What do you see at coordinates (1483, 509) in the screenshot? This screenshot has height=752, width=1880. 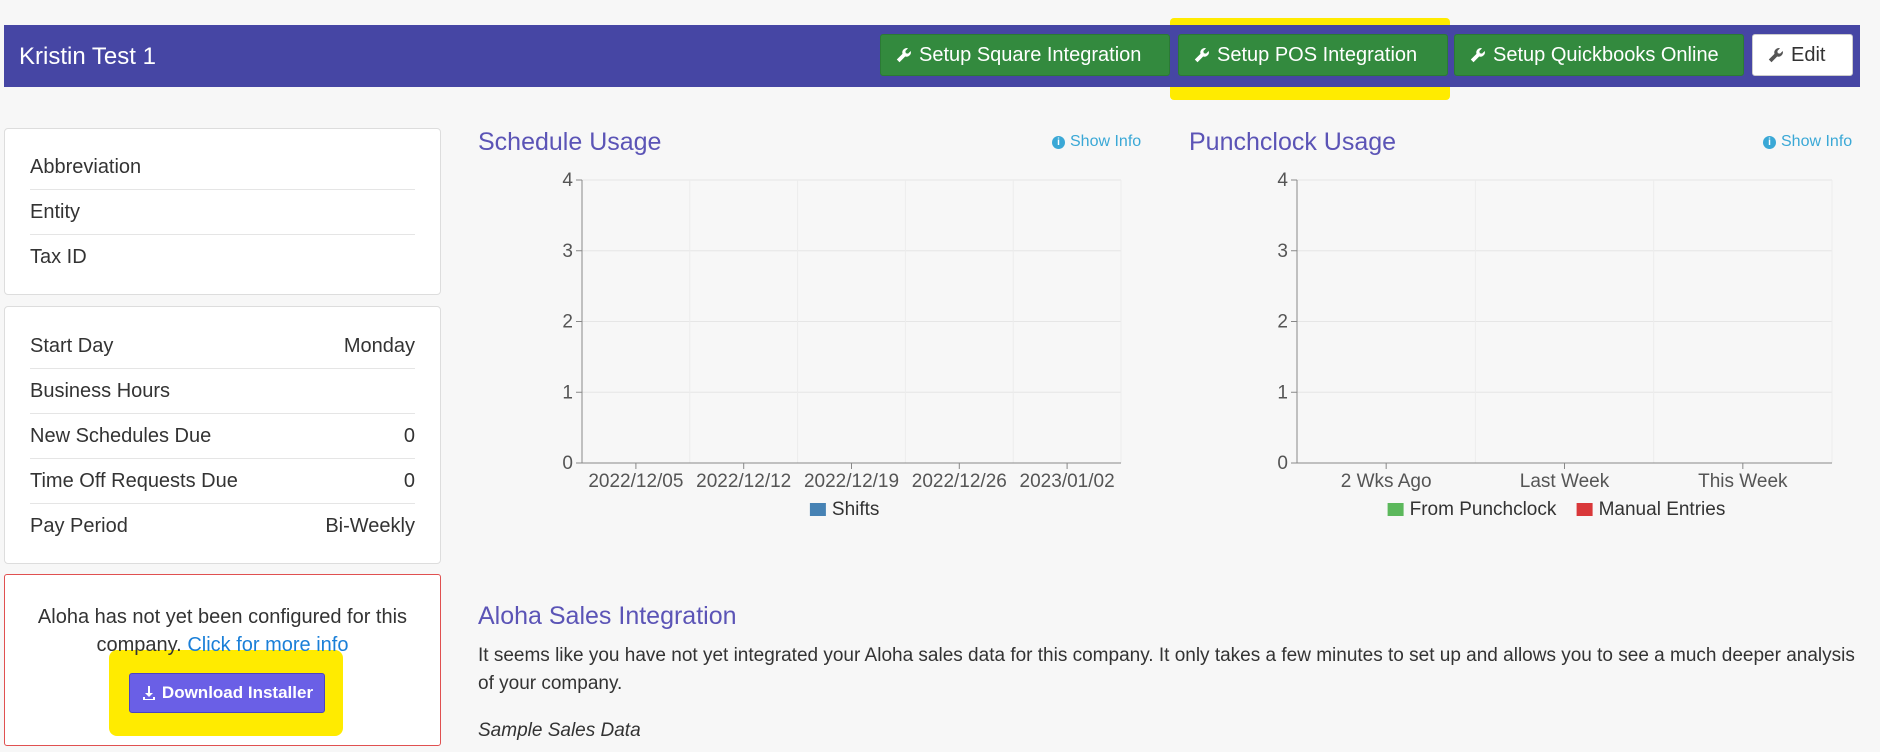 I see `legend-label: From Punchclock` at bounding box center [1483, 509].